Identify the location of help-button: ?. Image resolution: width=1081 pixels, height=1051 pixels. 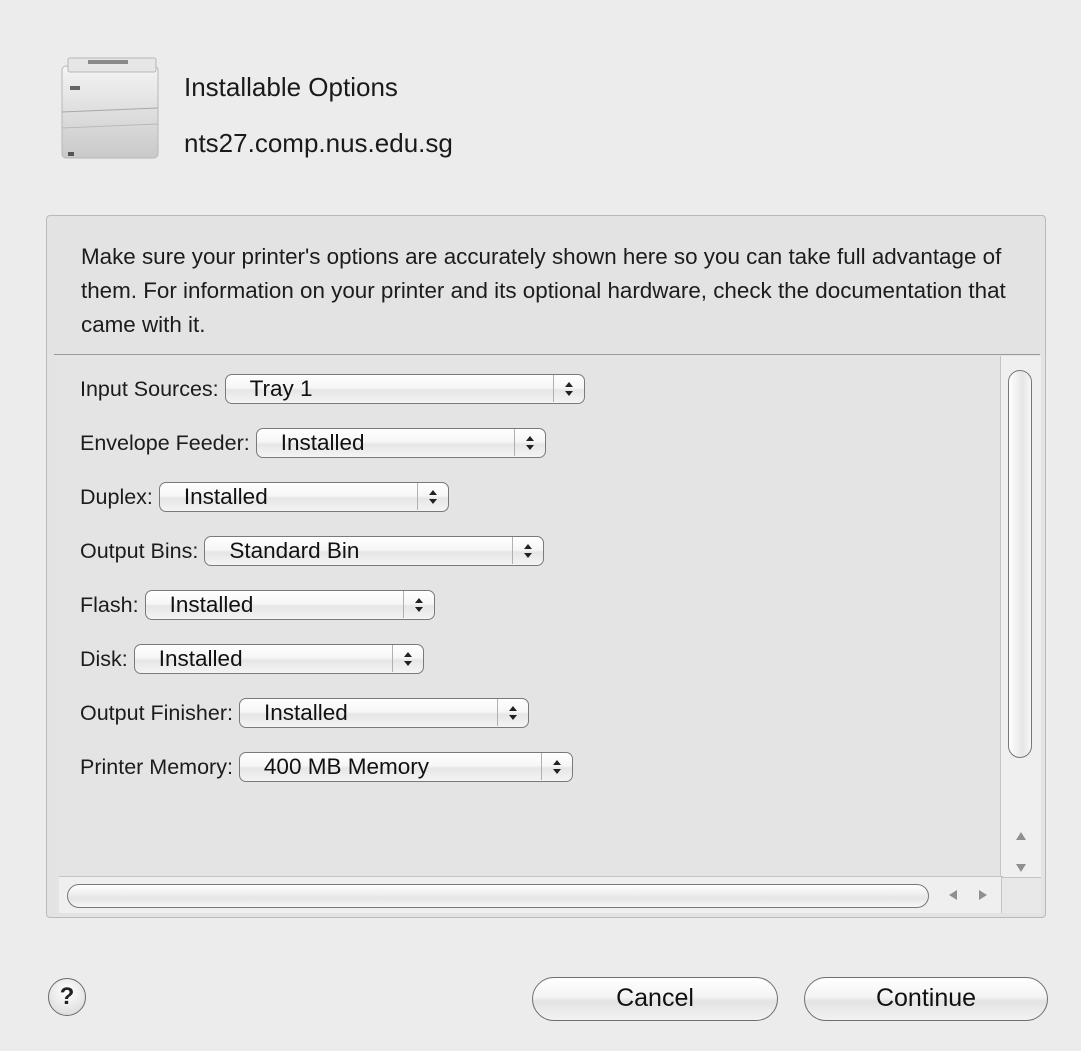
(67, 997).